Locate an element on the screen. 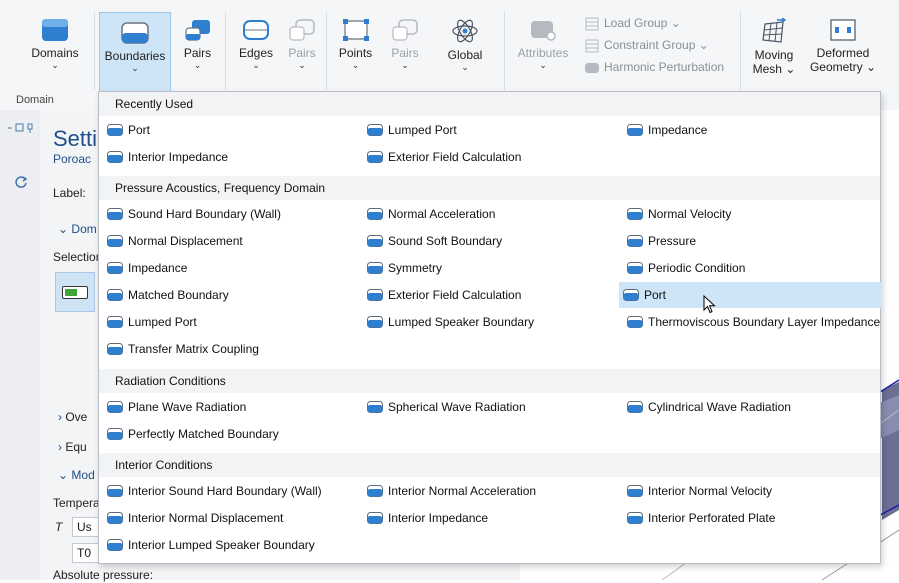  section-header-label: Interior Conditions is located at coordinates (164, 465).